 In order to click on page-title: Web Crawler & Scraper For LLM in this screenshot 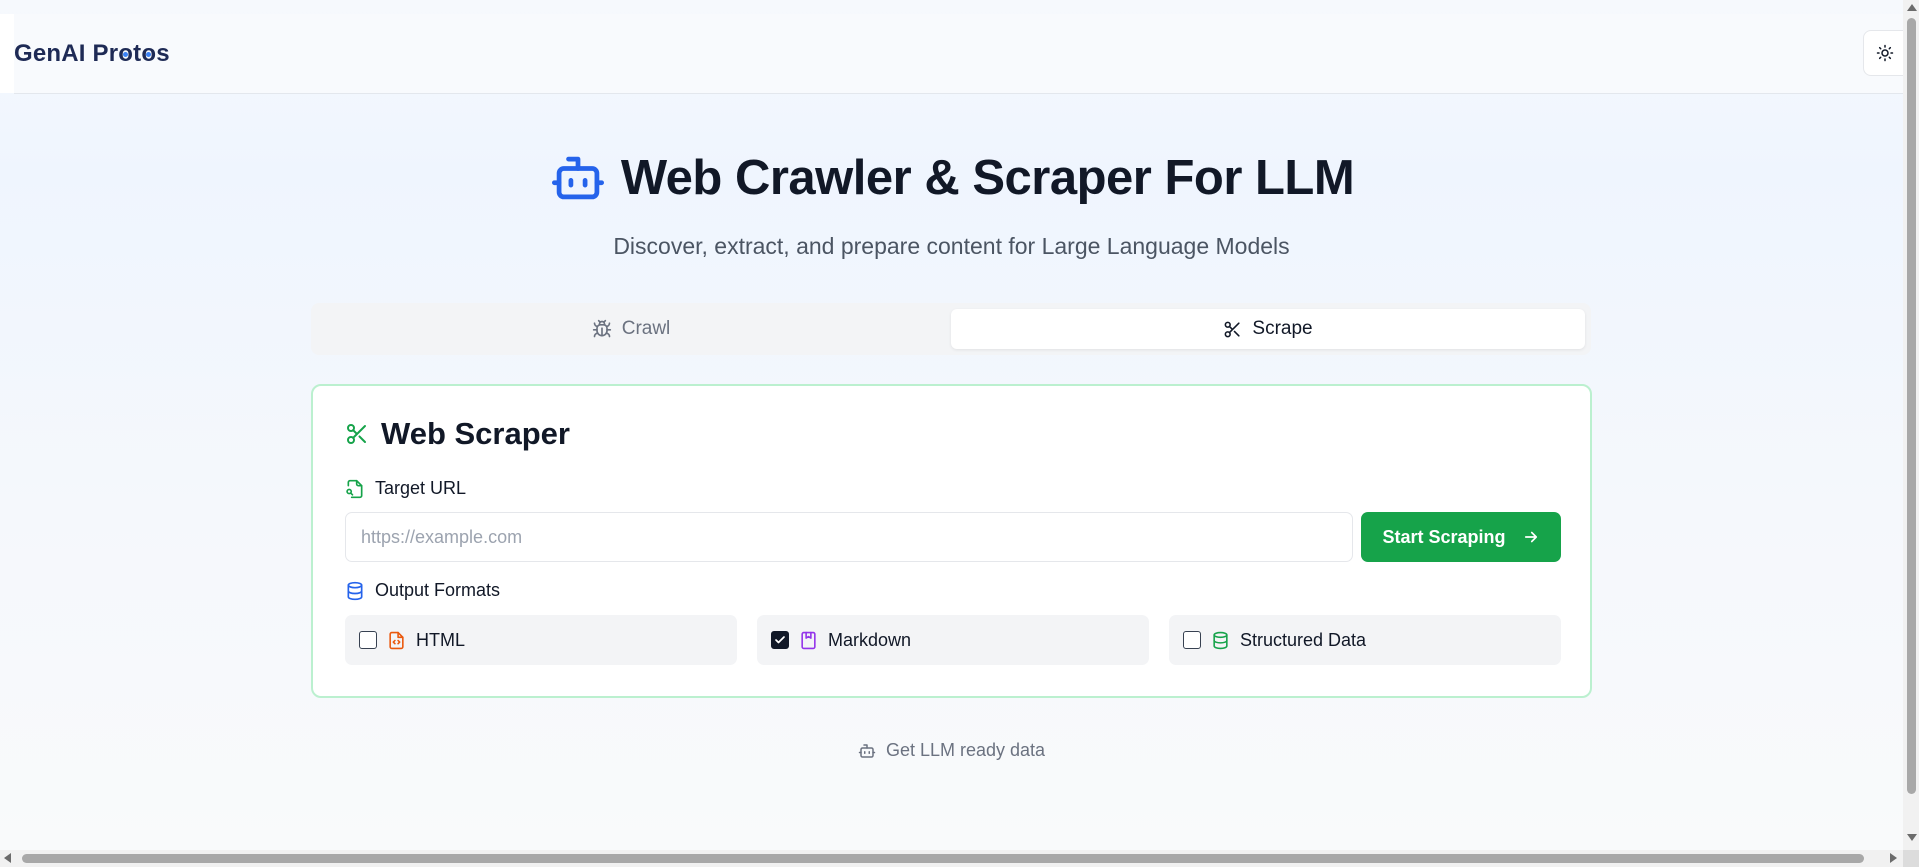, I will do `click(952, 178)`.